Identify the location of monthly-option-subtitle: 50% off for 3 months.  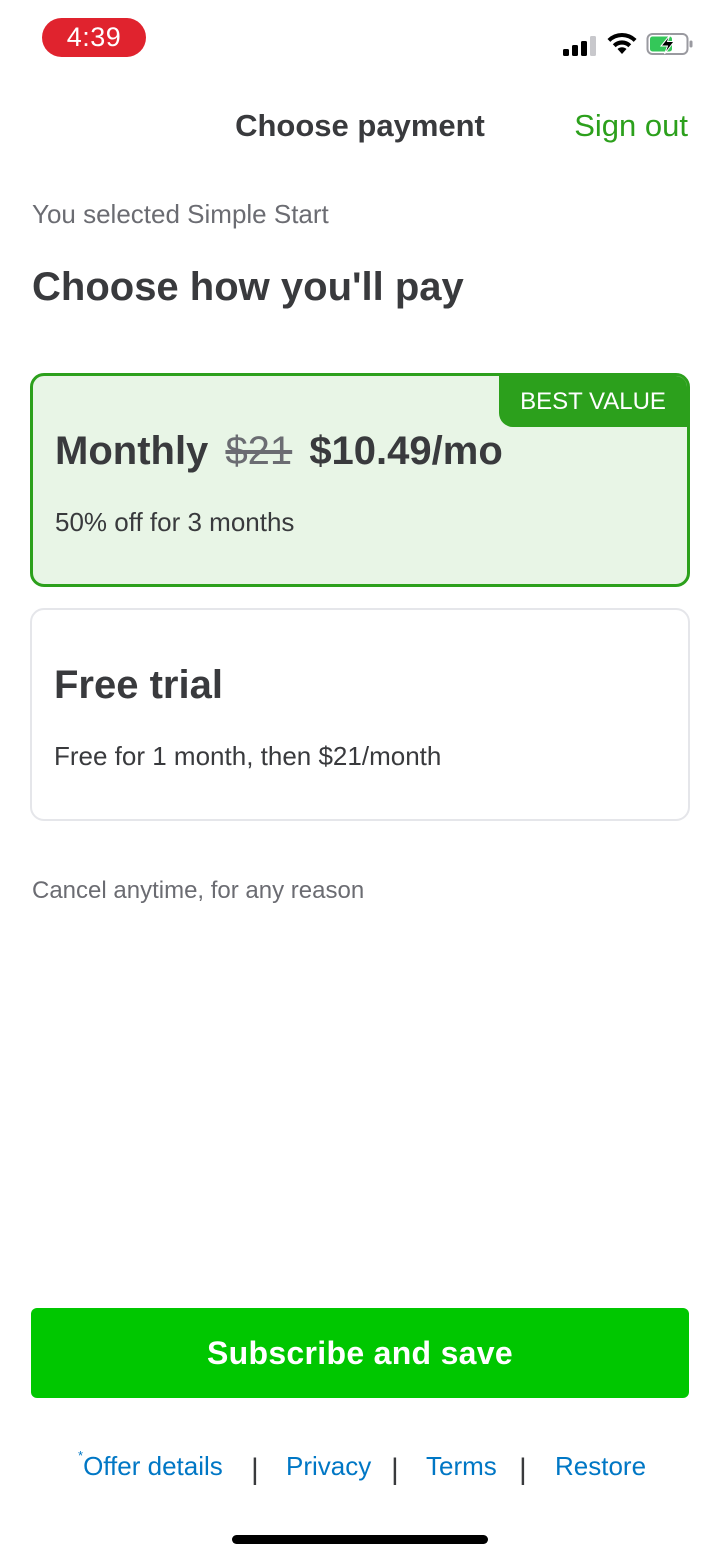
(175, 522).